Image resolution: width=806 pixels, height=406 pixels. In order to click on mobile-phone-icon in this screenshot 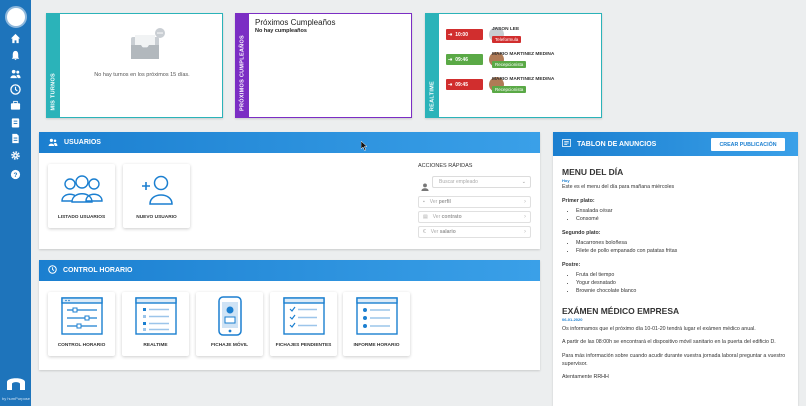, I will do `click(229, 316)`.